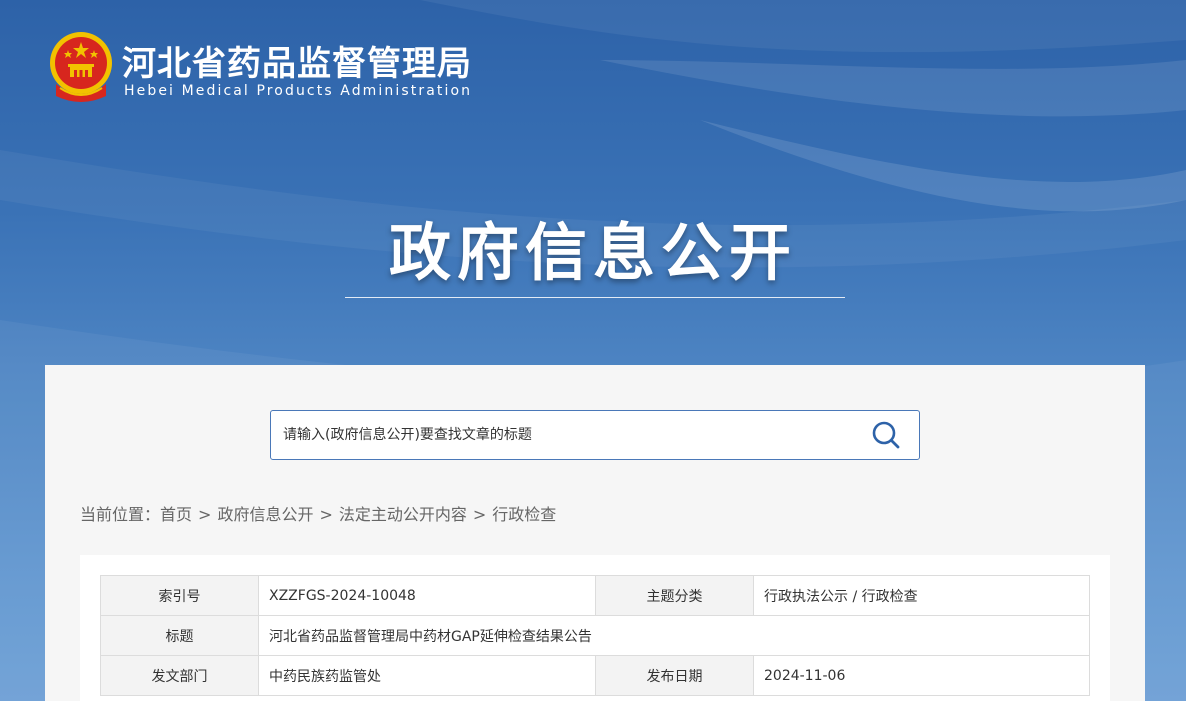 This screenshot has width=1186, height=701. What do you see at coordinates (561, 435) in the screenshot?
I see `search-input` at bounding box center [561, 435].